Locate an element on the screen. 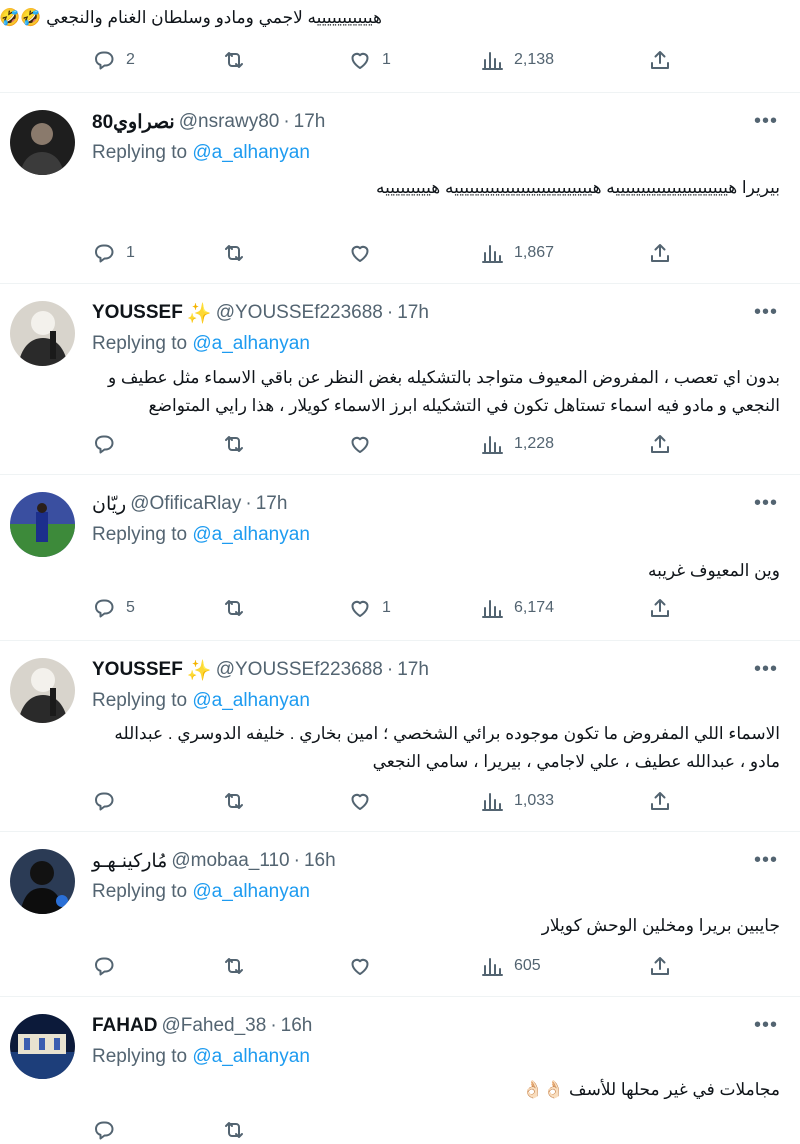  views-button: 6,174 is located at coordinates (517, 608).